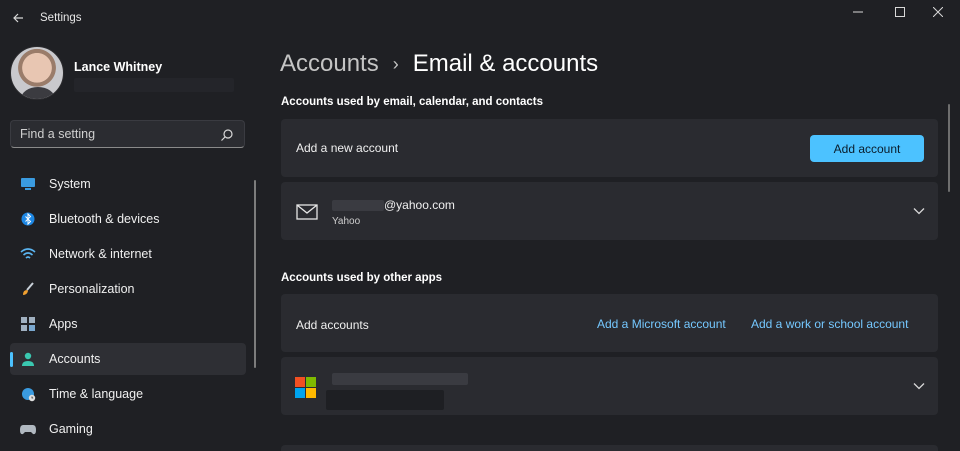  What do you see at coordinates (28, 184) in the screenshot?
I see `monitor-icon` at bounding box center [28, 184].